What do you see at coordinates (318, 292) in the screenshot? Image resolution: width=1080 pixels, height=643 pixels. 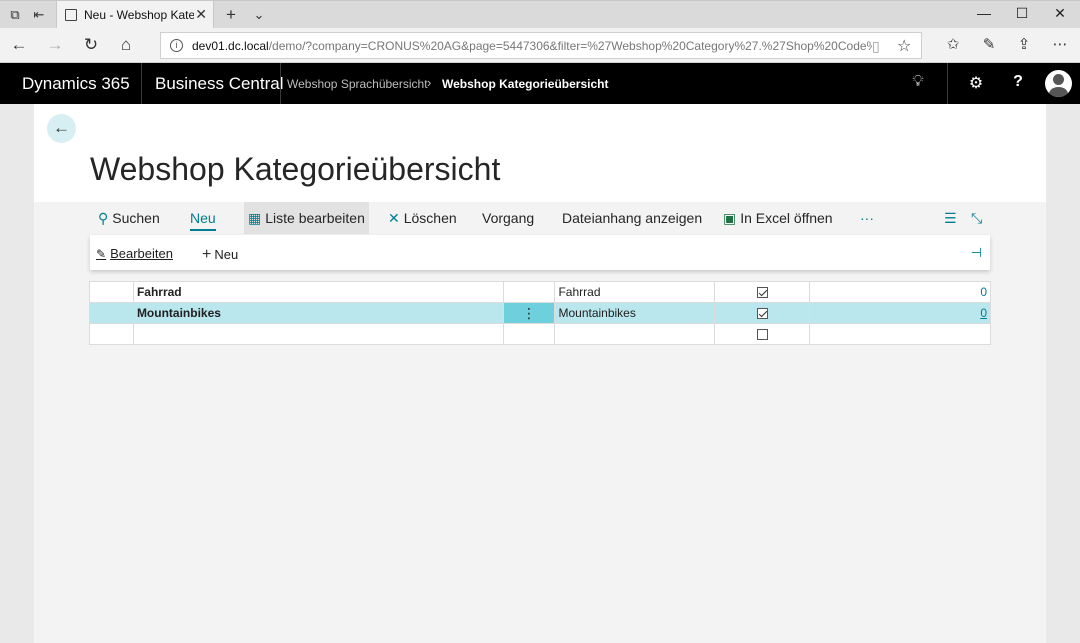 I see `name-cell: Fahrrad` at bounding box center [318, 292].